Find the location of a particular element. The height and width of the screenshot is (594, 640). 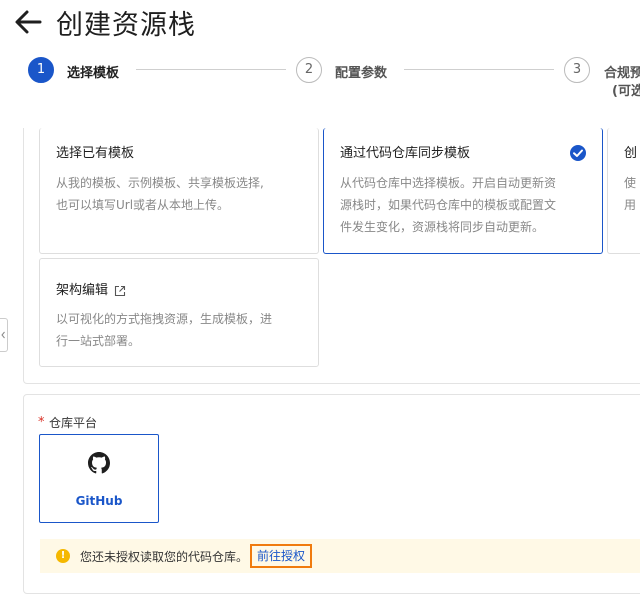

step-3-sublabel: (可选 is located at coordinates (626, 91).